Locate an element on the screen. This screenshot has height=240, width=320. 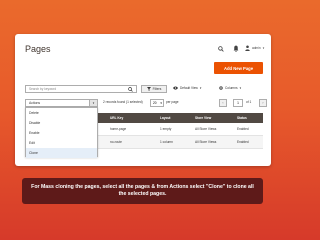
view-selector: Default View ▾ is located at coordinates (187, 88).